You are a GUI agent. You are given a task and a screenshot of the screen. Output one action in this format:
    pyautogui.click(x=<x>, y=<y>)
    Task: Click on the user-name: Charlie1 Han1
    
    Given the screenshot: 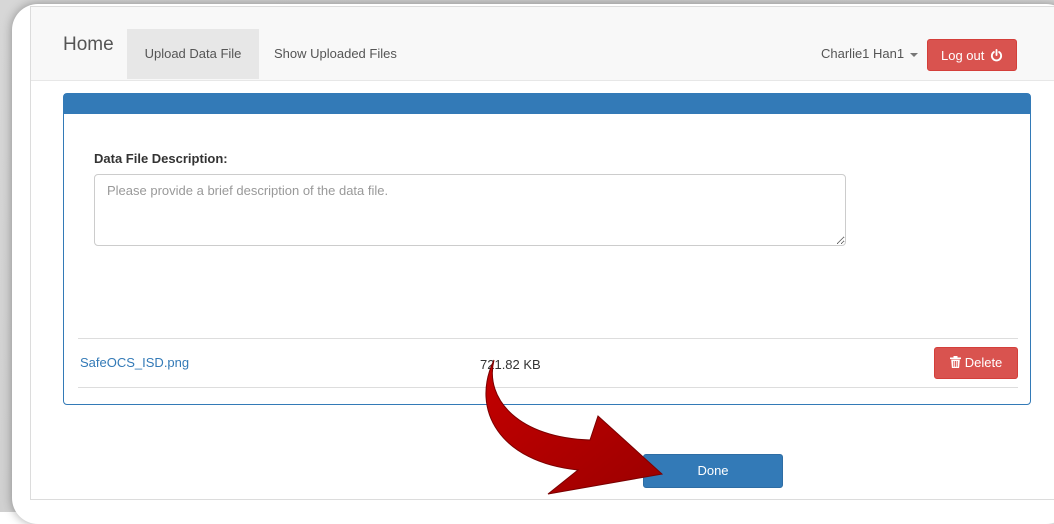 What is the action you would take?
    pyautogui.click(x=863, y=53)
    